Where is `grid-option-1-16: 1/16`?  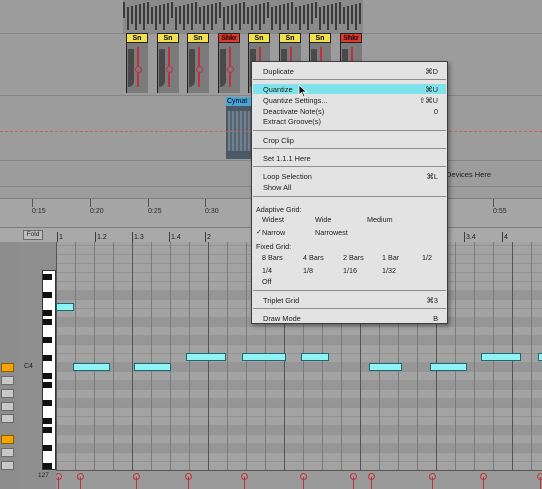 grid-option-1-16: 1/16 is located at coordinates (350, 270).